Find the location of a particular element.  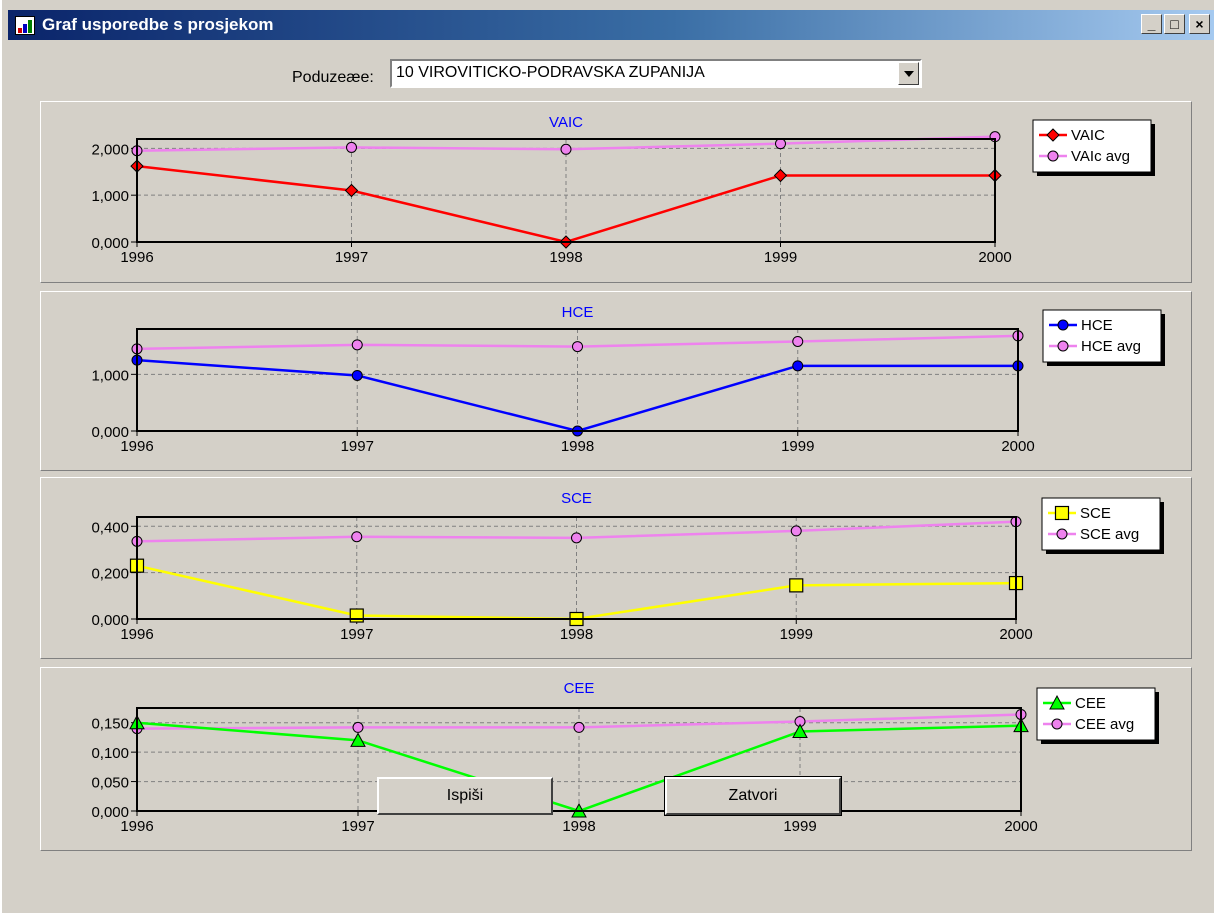

minimize-button: _ is located at coordinates (1151, 24).